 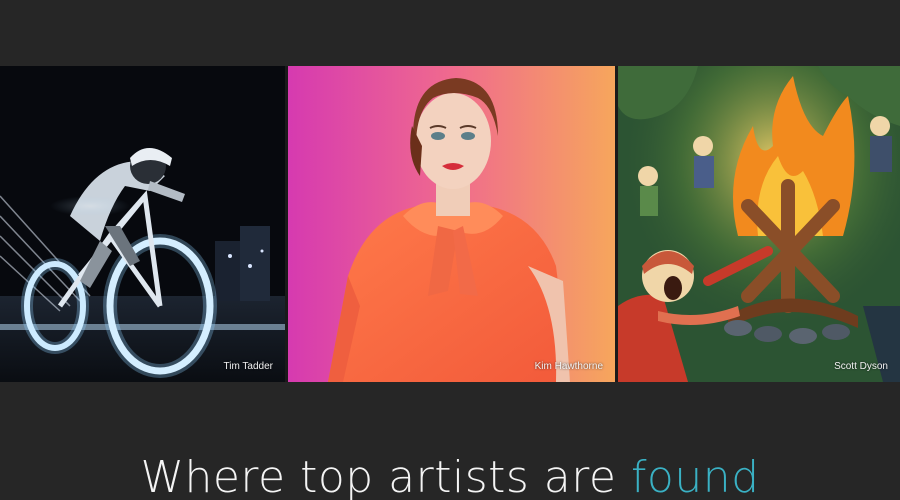 I want to click on tagline-accent: found, so click(x=695, y=476).